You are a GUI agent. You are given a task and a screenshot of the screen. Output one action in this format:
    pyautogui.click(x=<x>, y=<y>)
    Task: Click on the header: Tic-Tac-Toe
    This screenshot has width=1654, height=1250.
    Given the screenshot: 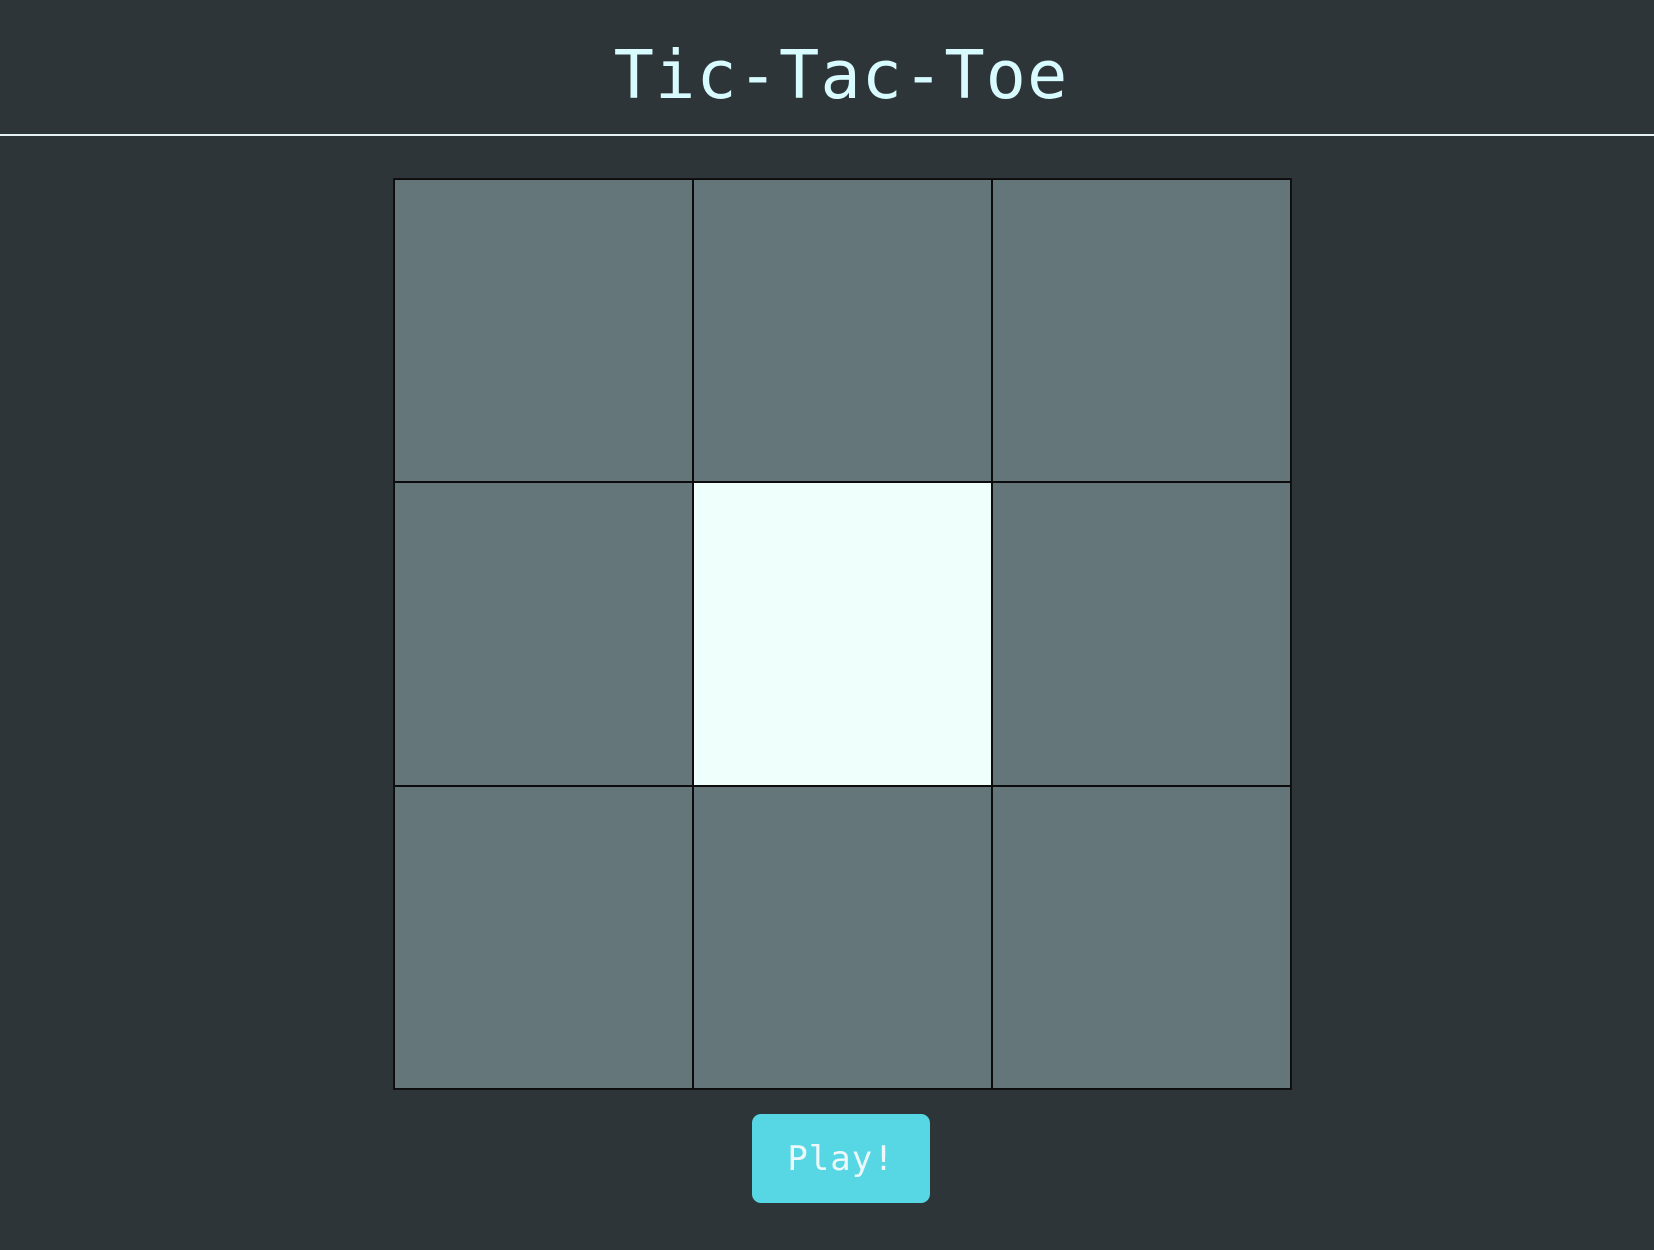 What is the action you would take?
    pyautogui.click(x=827, y=68)
    